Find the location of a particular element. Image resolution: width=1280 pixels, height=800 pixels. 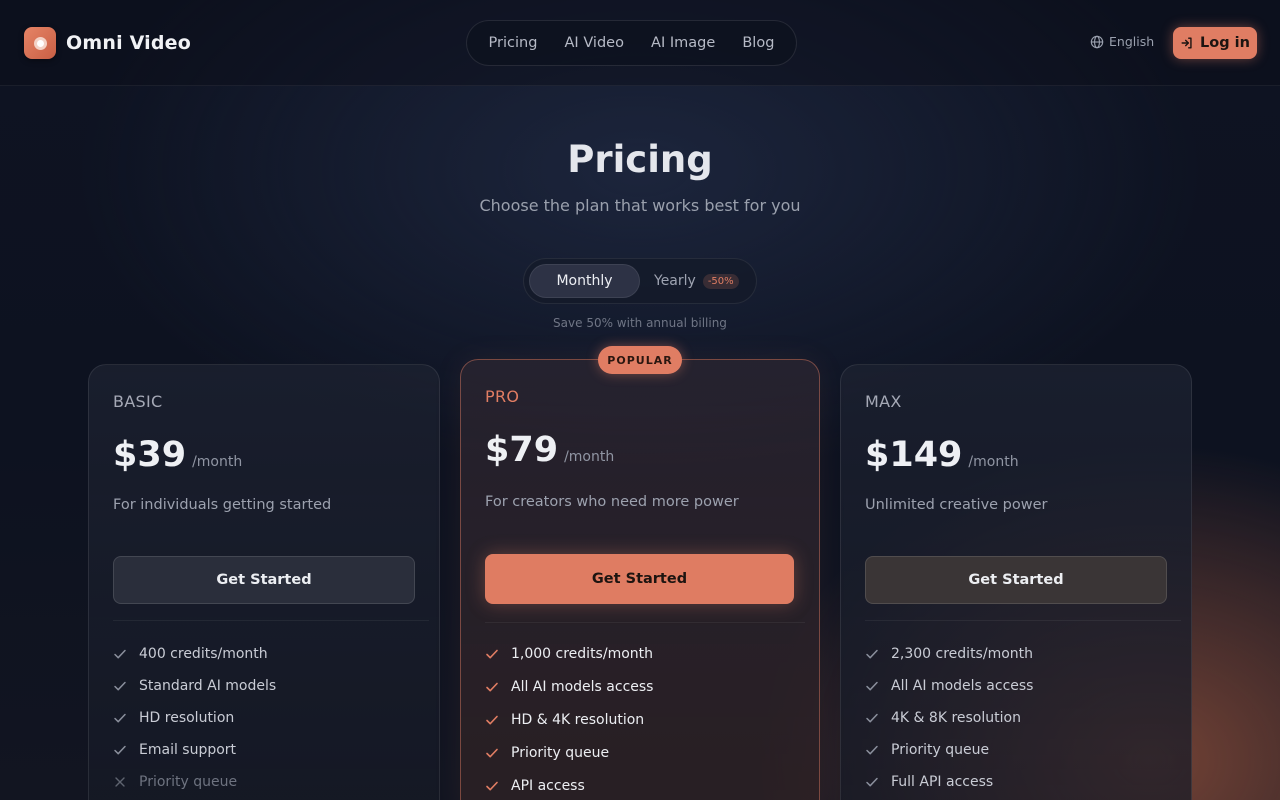

feature-item: 2,300 credits/month is located at coordinates (949, 654).